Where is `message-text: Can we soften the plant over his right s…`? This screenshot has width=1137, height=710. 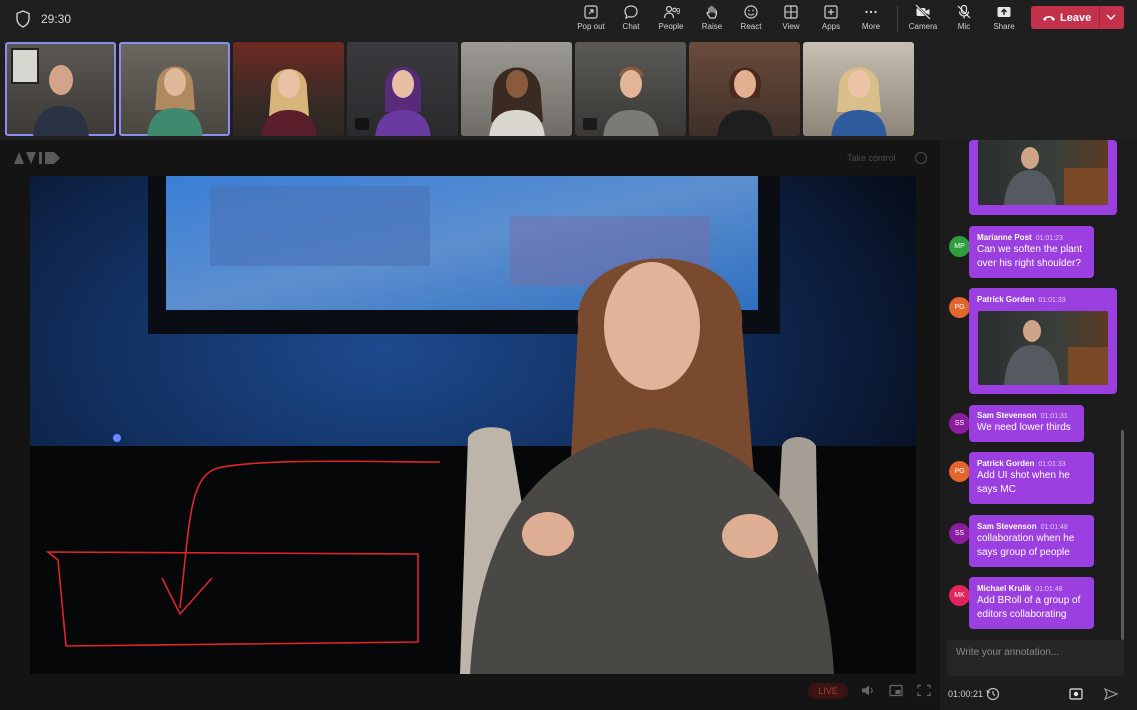 message-text: Can we soften the plant over his right s… is located at coordinates (1030, 256).